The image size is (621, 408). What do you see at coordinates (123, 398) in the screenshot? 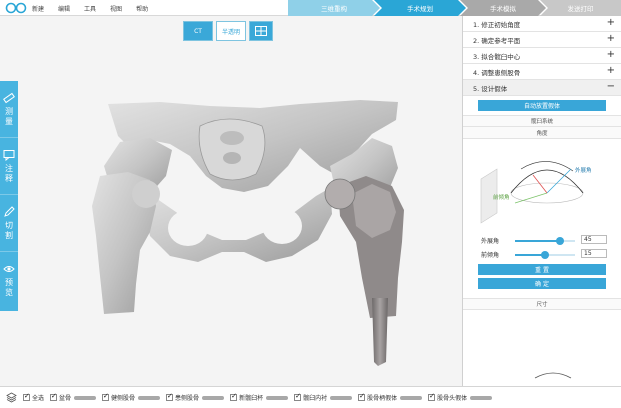
I see `layer-label: 健侧股骨` at bounding box center [123, 398].